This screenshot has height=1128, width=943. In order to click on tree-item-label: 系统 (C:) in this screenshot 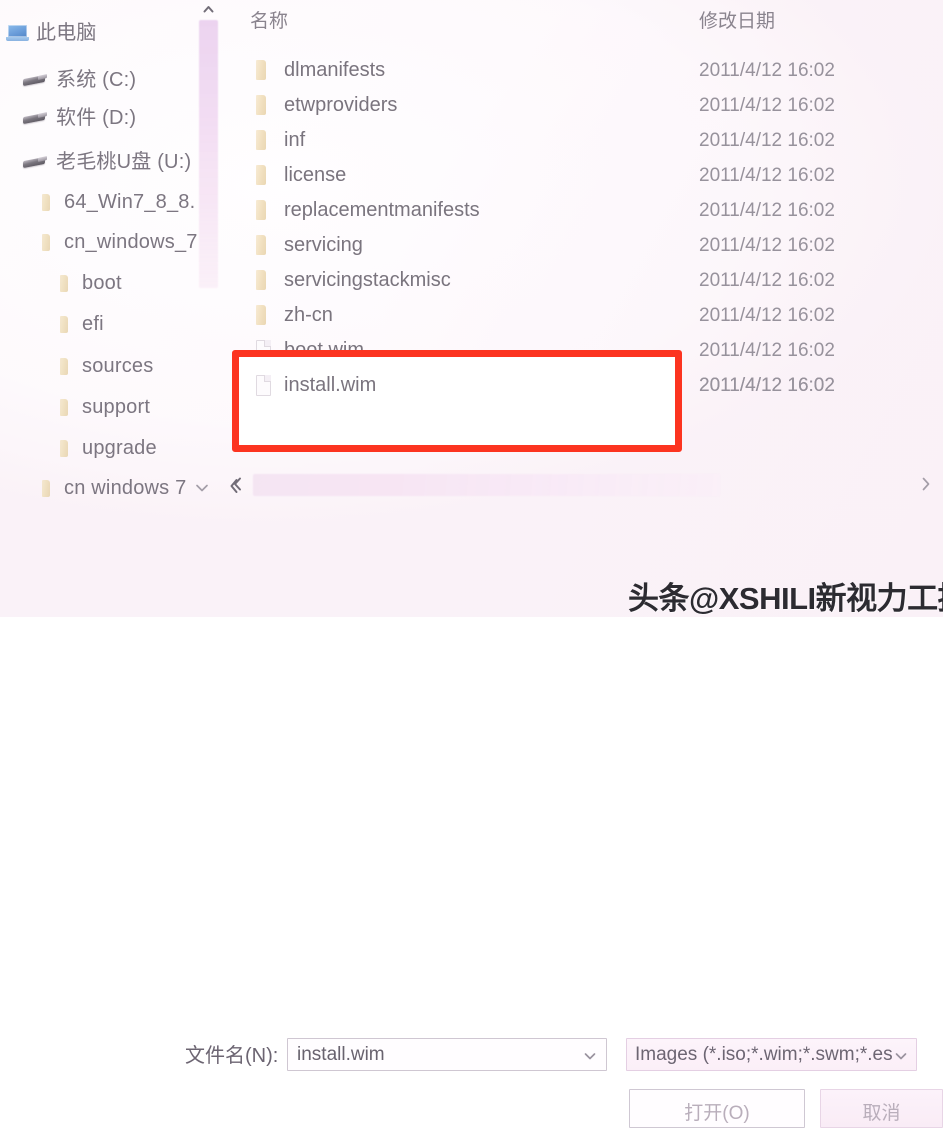, I will do `click(96, 80)`.